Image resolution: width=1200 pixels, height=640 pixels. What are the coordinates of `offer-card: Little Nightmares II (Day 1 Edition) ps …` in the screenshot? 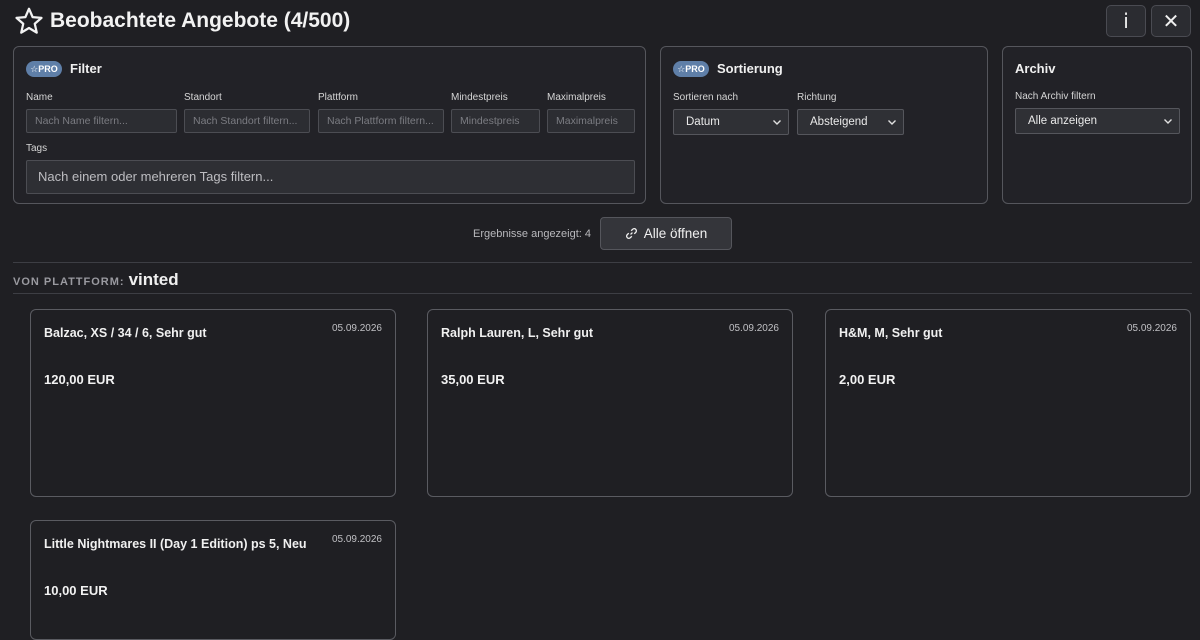 It's located at (213, 580).